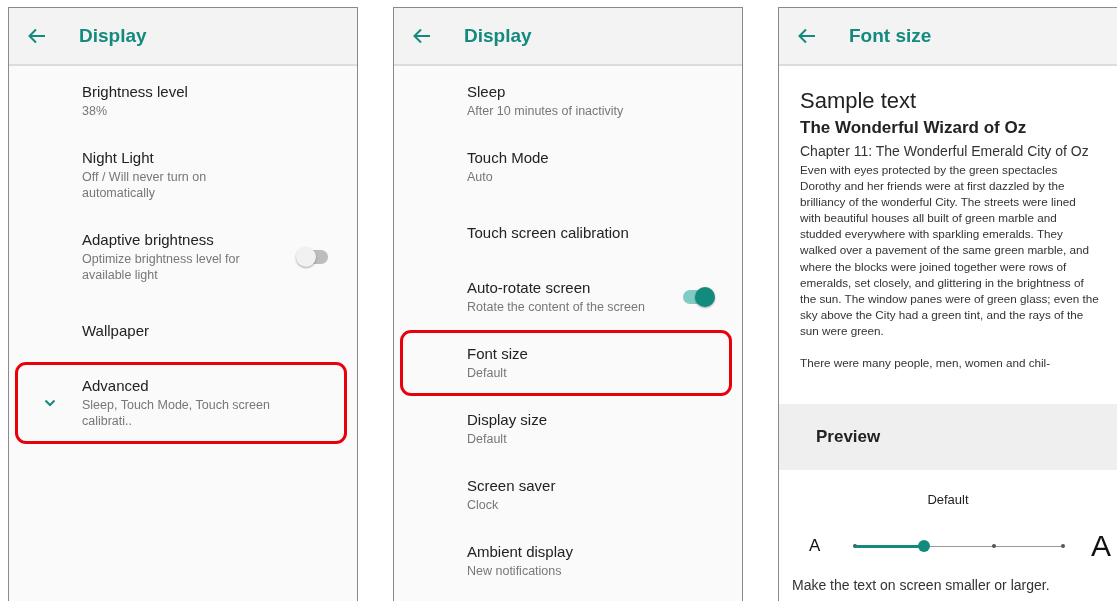 The height and width of the screenshot is (601, 1117). I want to click on size-value-label: Default, so click(948, 499).